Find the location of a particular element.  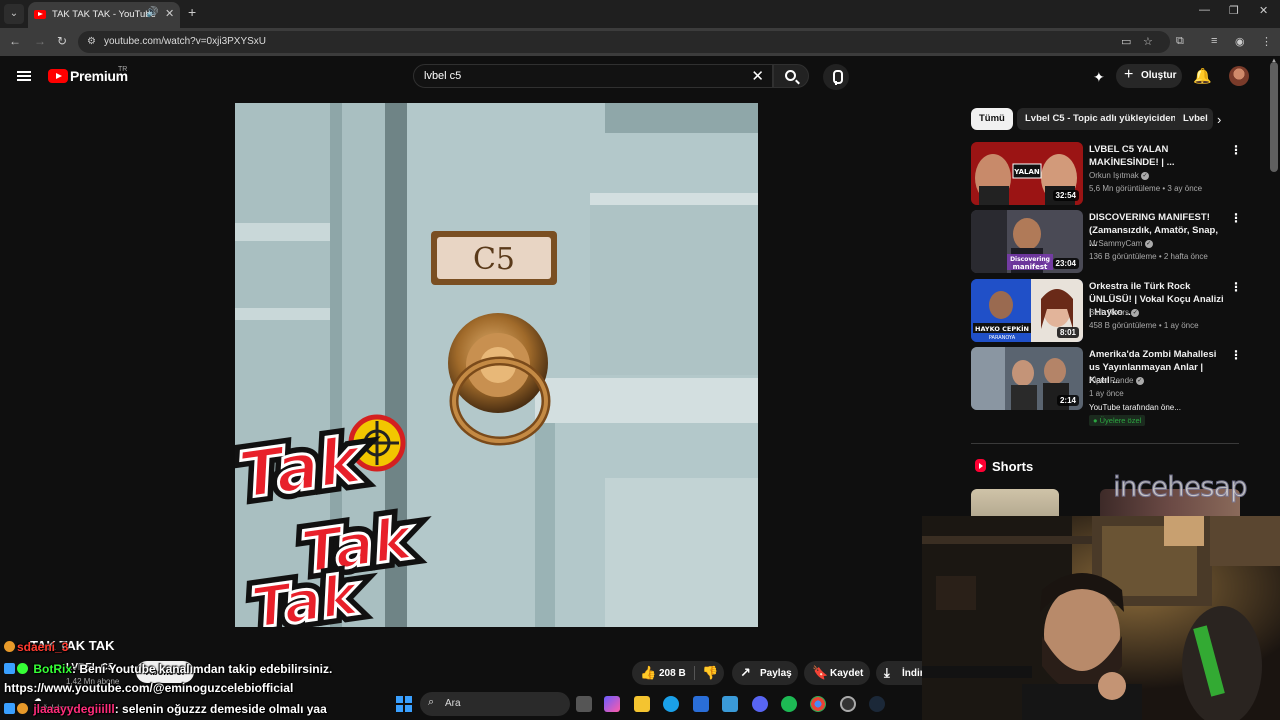

chrome-icon is located at coordinates (818, 704).